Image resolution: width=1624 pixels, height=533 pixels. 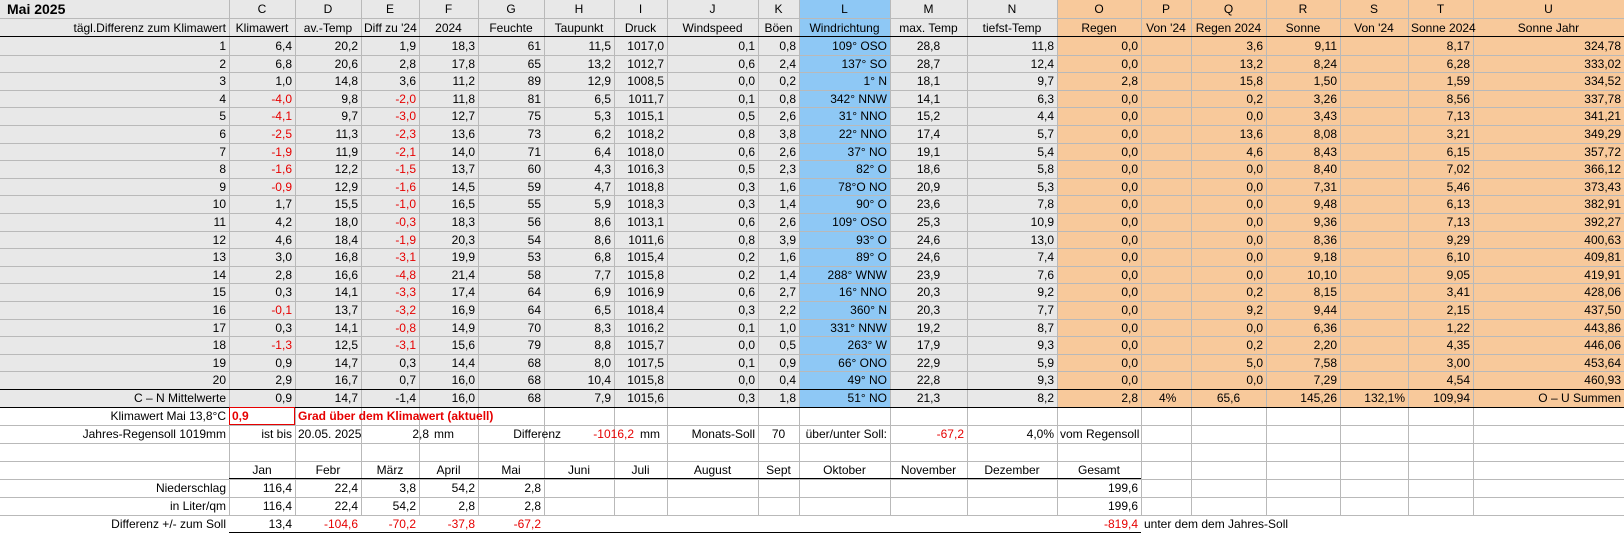 I want to click on table-cell: 78°O NO, so click(x=862, y=186).